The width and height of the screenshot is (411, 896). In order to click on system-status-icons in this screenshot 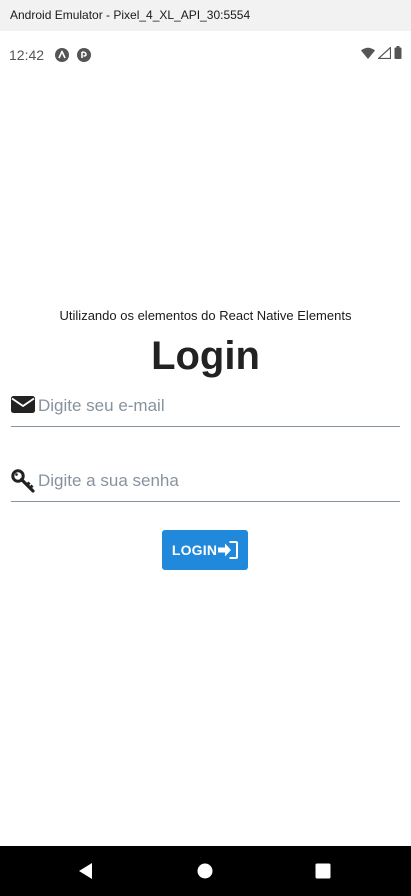, I will do `click(381, 55)`.